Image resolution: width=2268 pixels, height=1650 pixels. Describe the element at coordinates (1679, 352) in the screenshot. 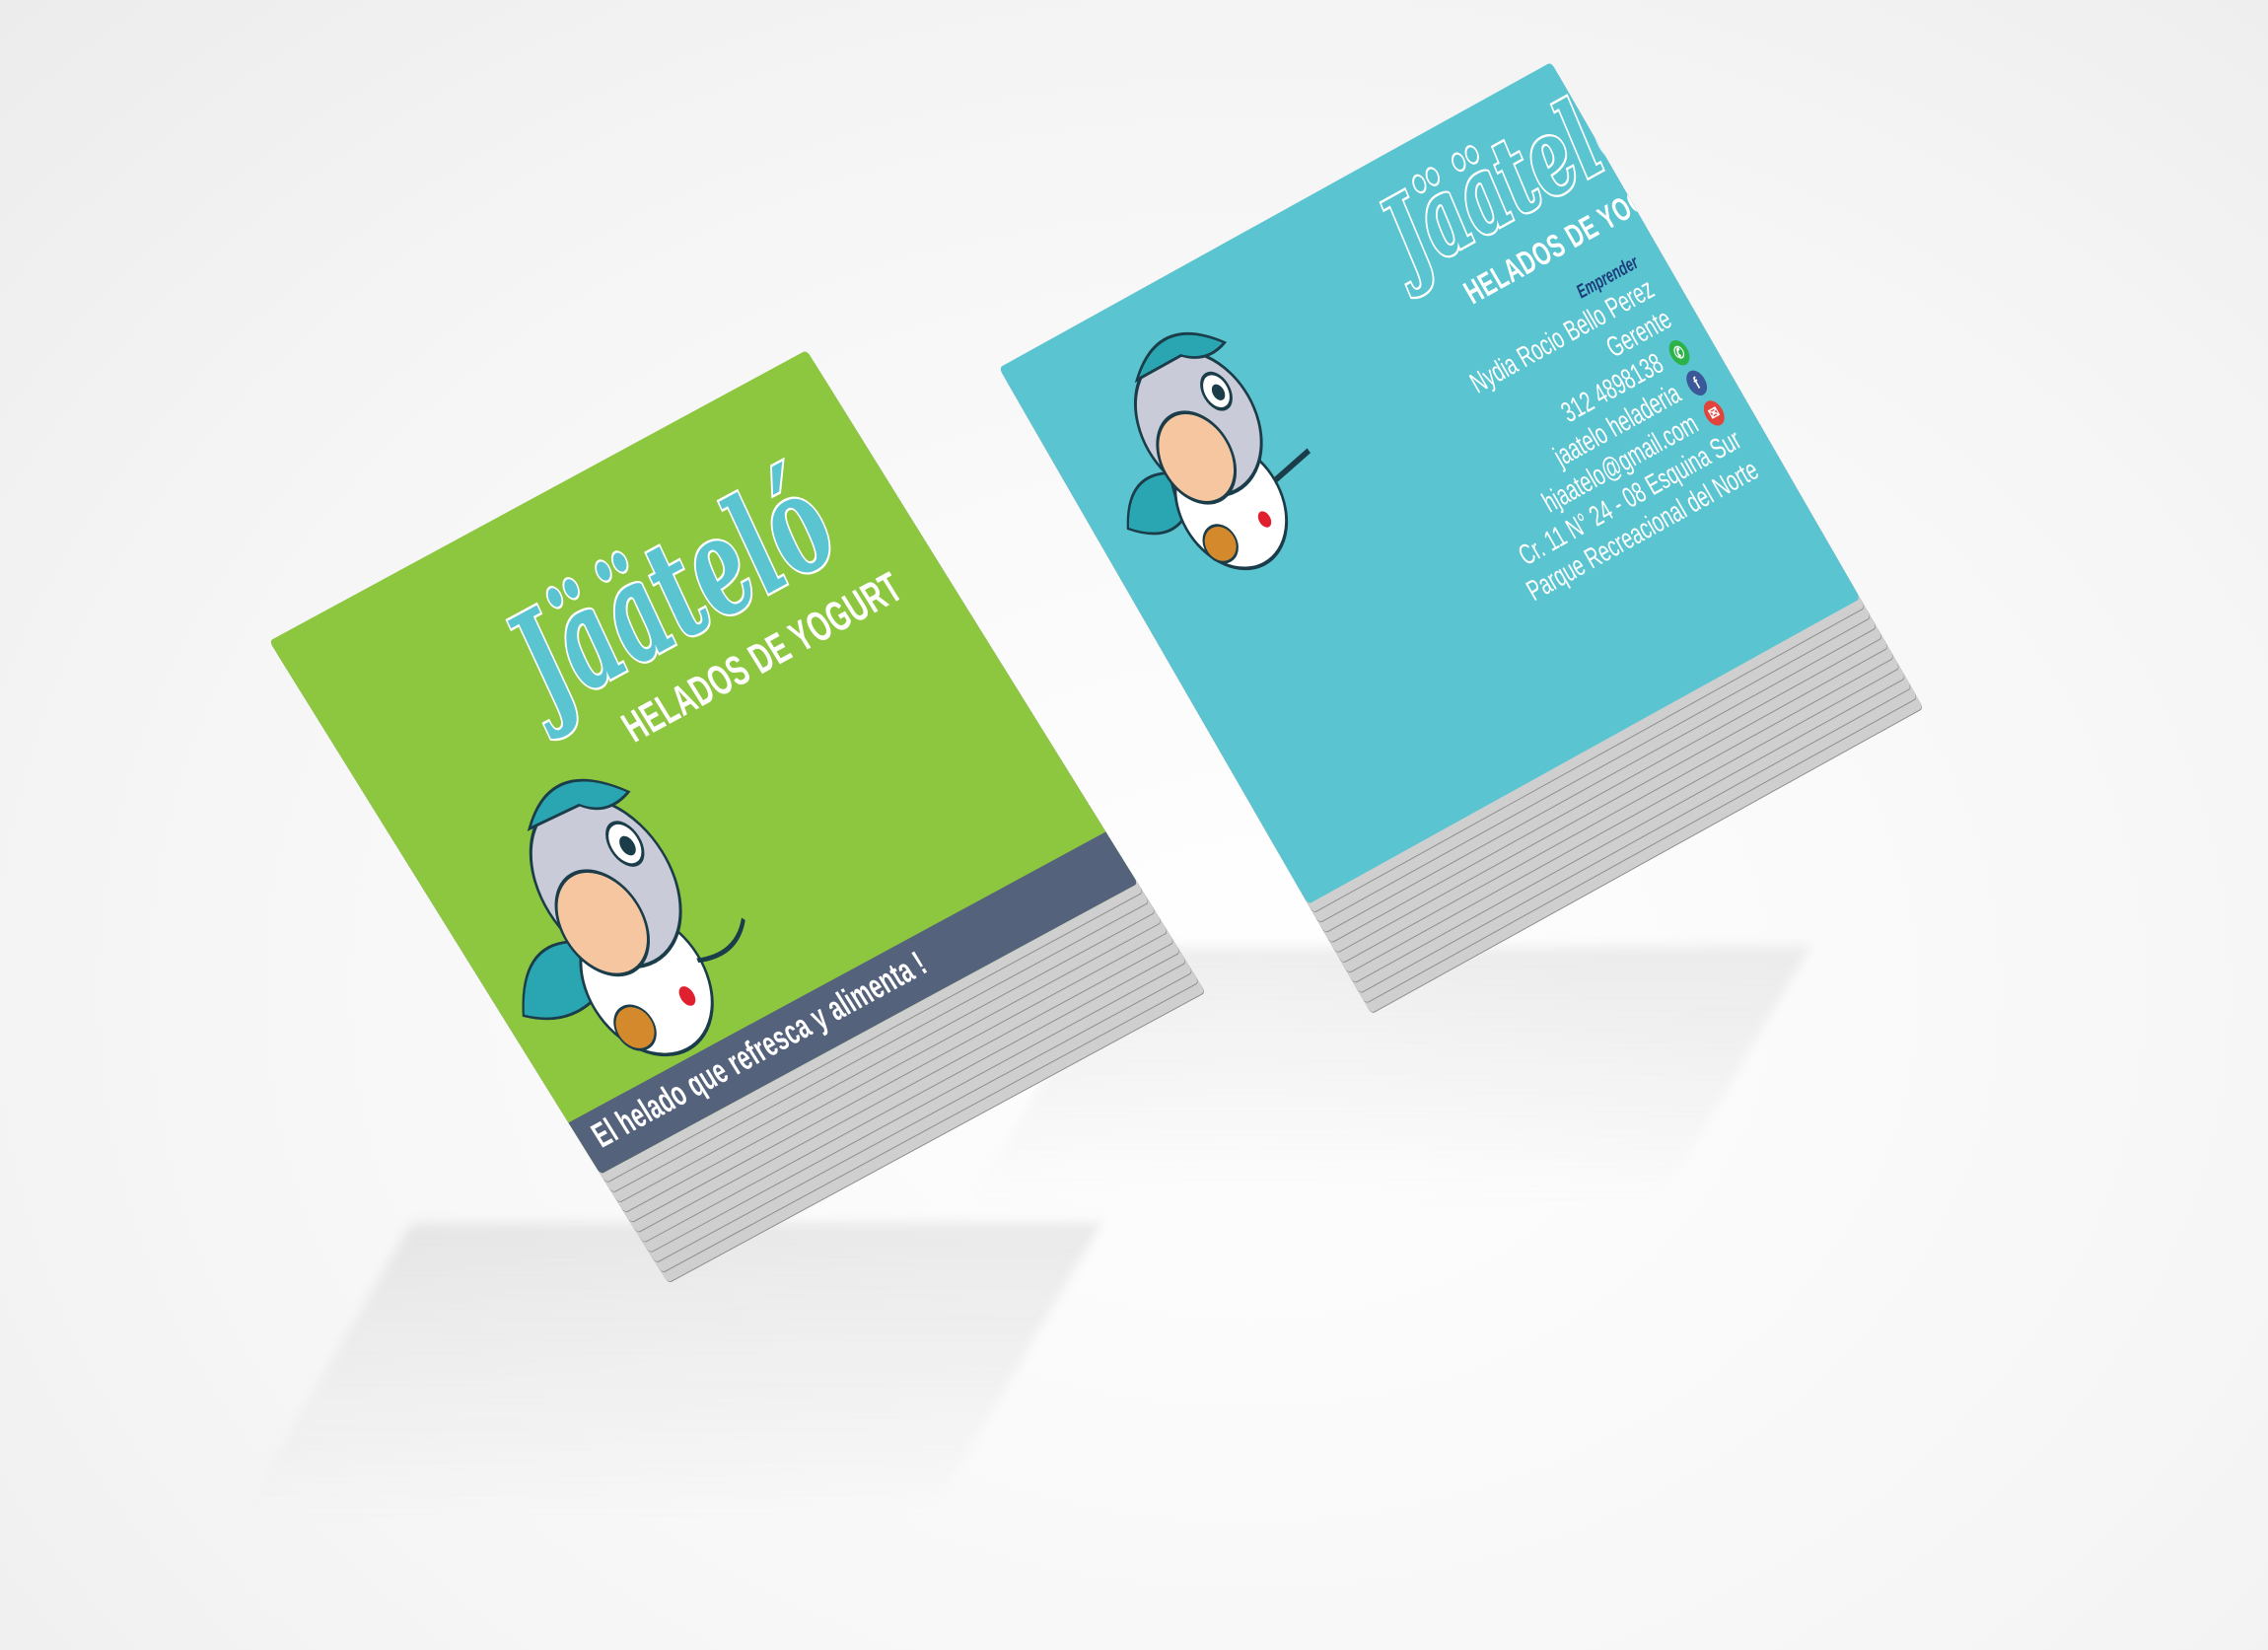

I see `whatsapp-icon: ✆` at that location.